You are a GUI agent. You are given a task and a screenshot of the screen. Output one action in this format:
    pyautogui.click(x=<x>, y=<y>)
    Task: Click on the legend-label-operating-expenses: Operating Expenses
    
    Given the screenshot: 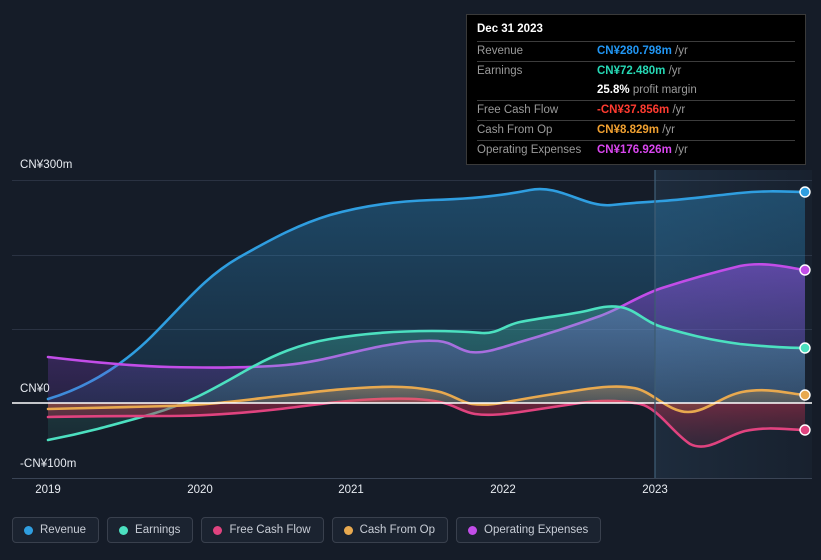 What is the action you would take?
    pyautogui.click(x=536, y=530)
    